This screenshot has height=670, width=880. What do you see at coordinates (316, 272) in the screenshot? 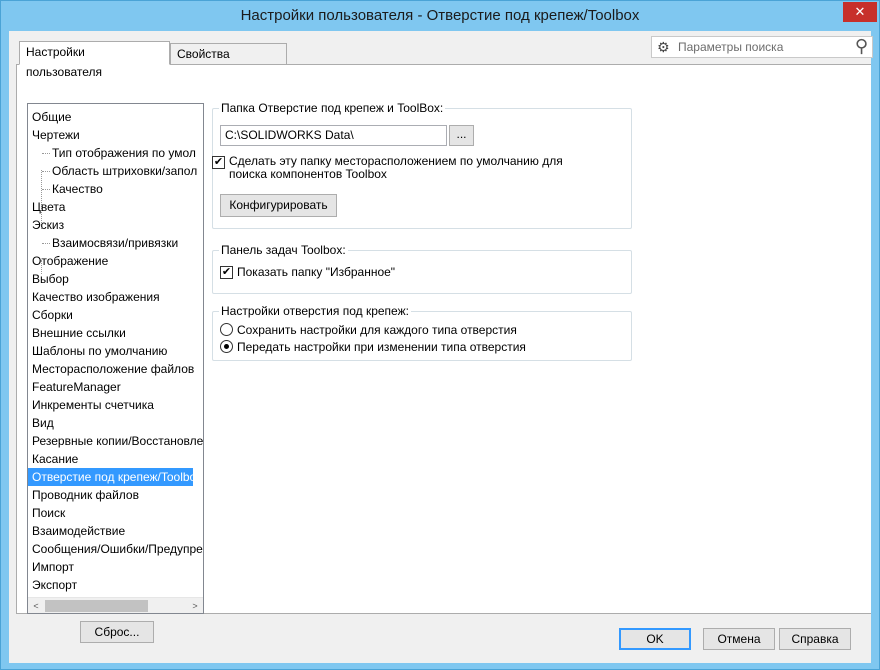
I see `show-favorites-label: Показать папку "Избранное"` at bounding box center [316, 272].